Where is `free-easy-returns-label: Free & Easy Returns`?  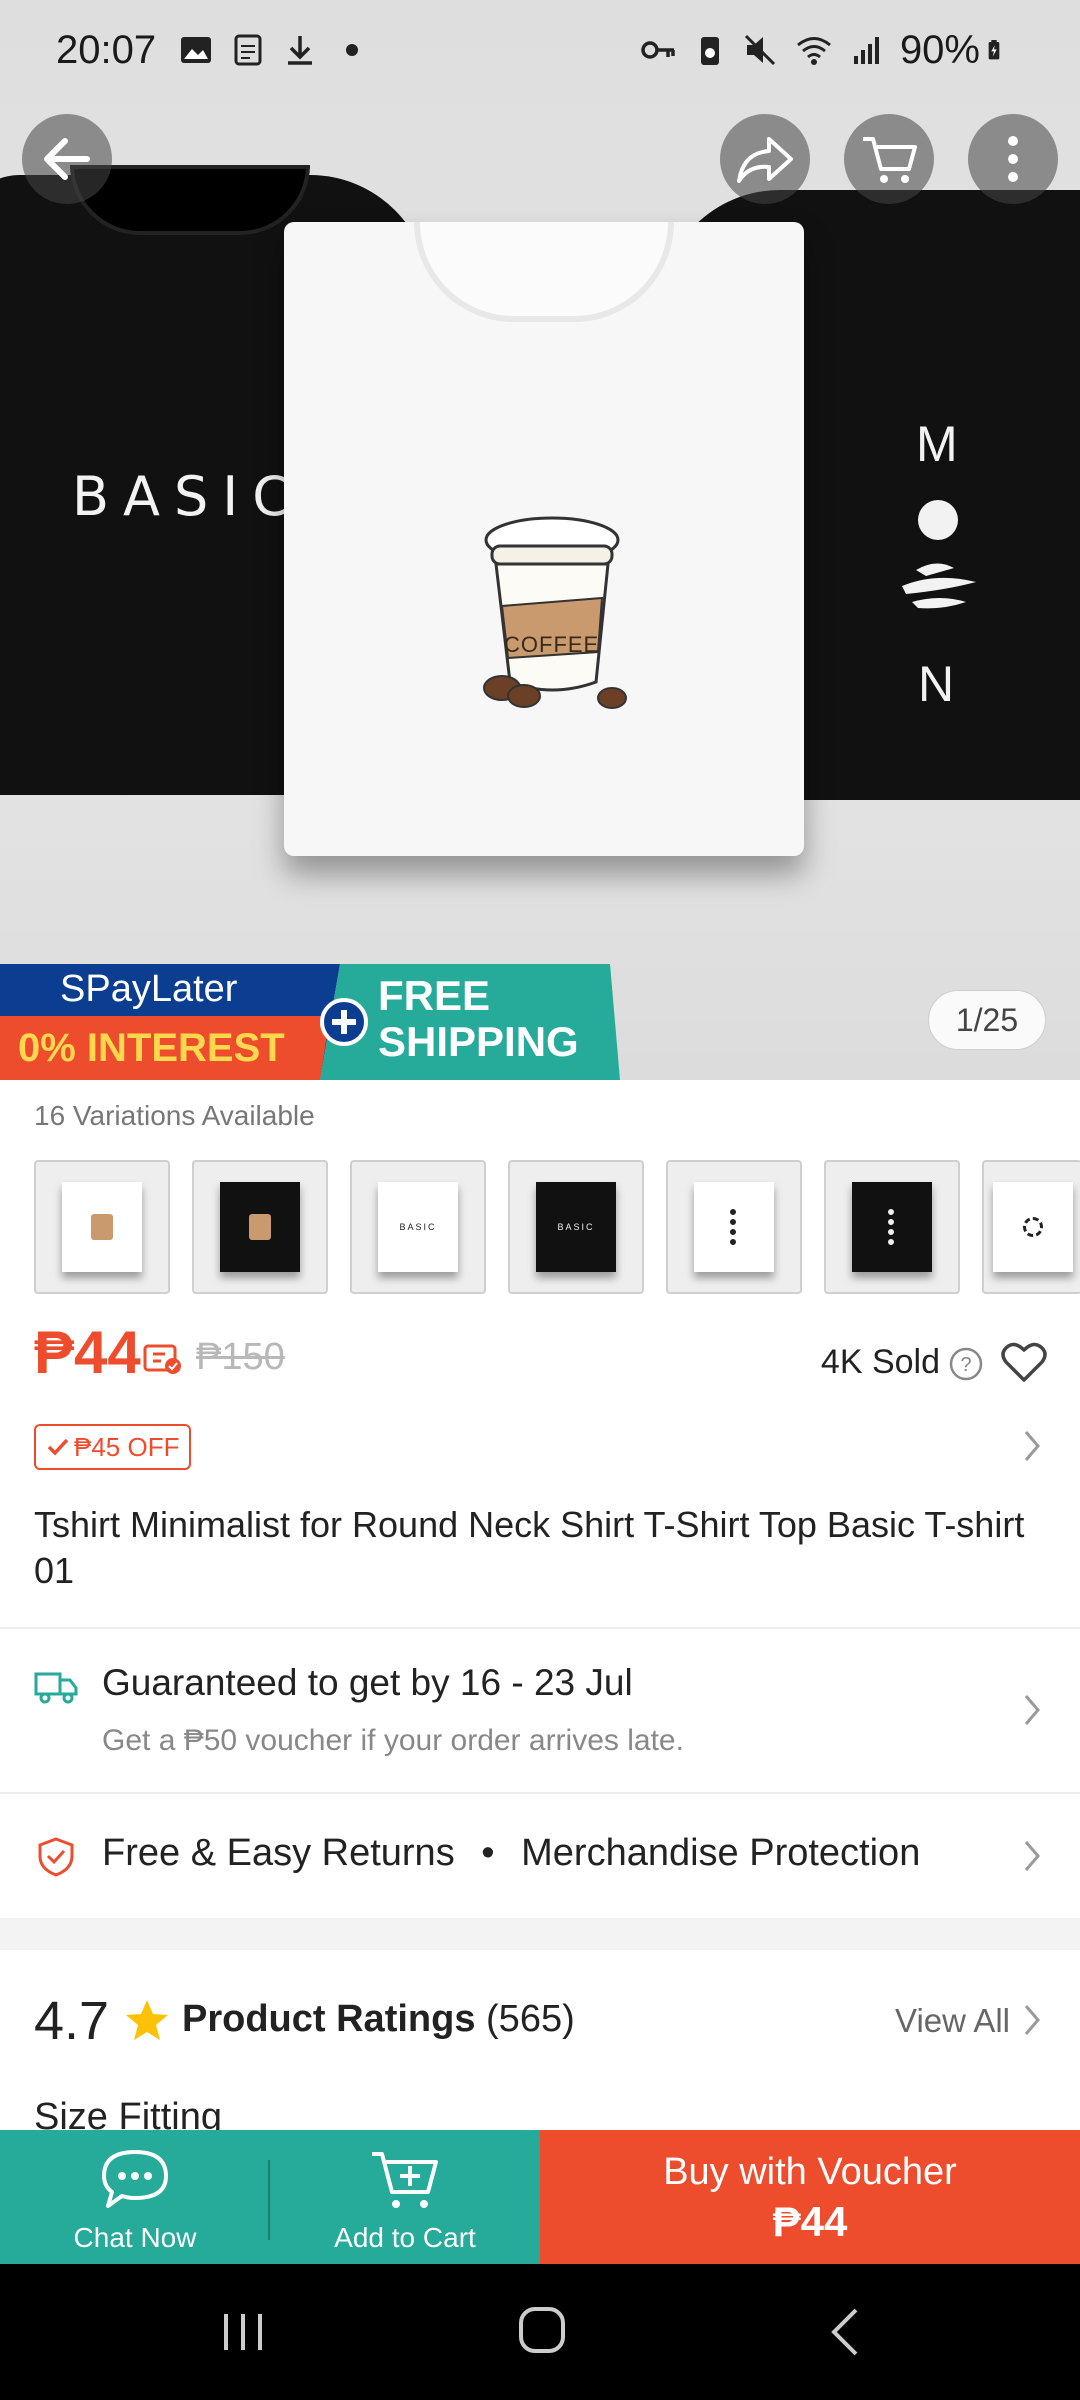
free-easy-returns-label: Free & Easy Returns is located at coordinates (278, 1853).